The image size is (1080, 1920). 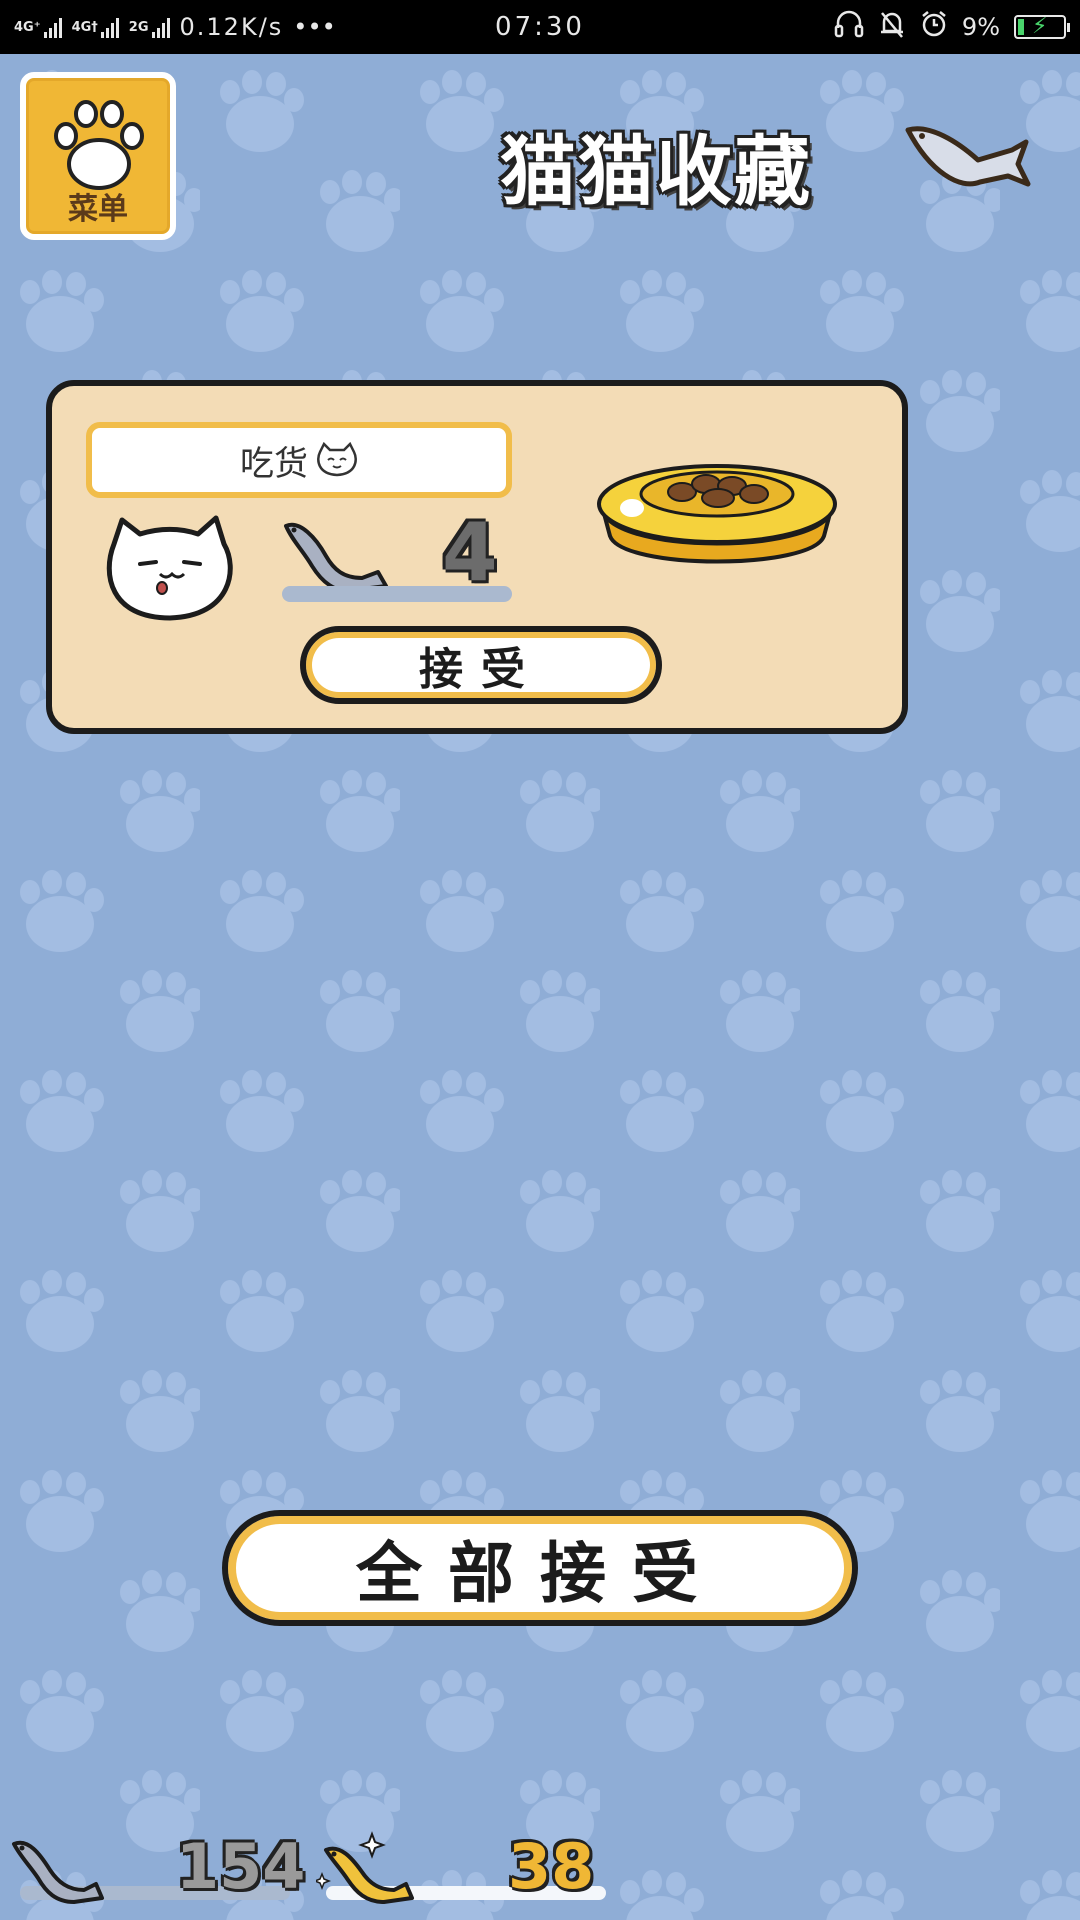 What do you see at coordinates (169, 568) in the screenshot?
I see `cat-avatar` at bounding box center [169, 568].